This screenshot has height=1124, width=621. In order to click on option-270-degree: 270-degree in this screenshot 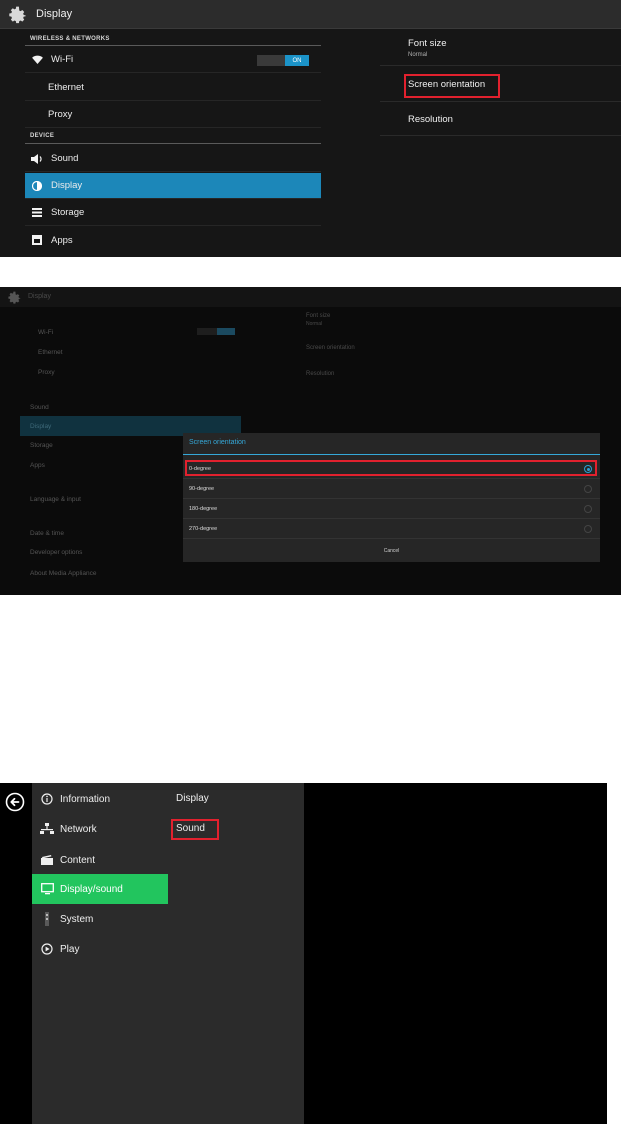, I will do `click(391, 529)`.